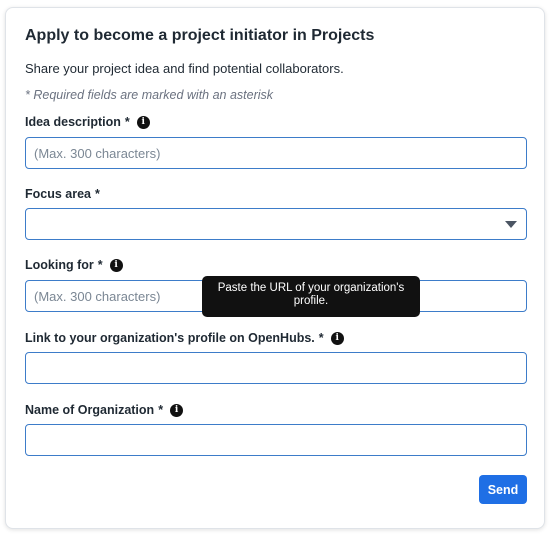 The width and height of the screenshot is (552, 534). What do you see at coordinates (90, 410) in the screenshot?
I see `org-name-label-text: Name of Organization` at bounding box center [90, 410].